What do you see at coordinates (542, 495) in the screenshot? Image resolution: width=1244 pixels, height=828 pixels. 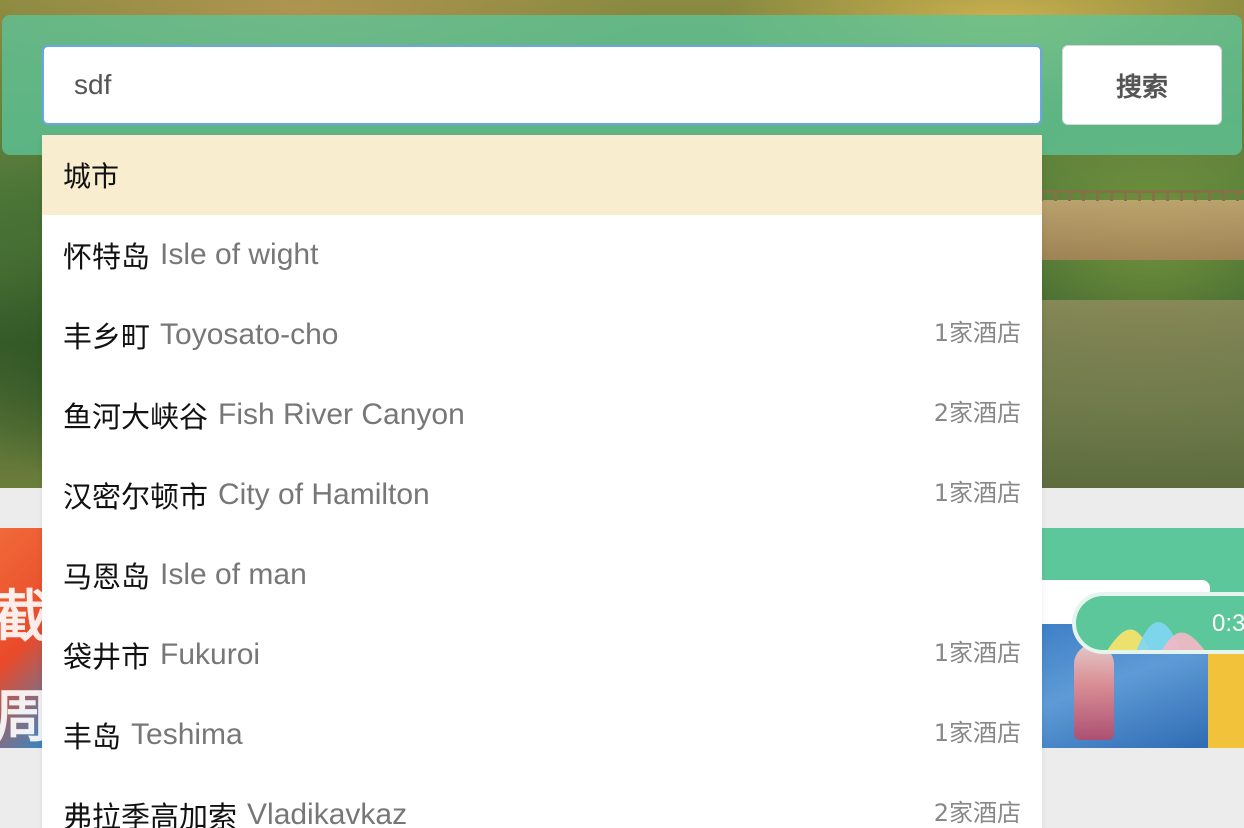 I see `suggestion-item: 汉密尔顿市 City of Hamilton 1家酒店` at bounding box center [542, 495].